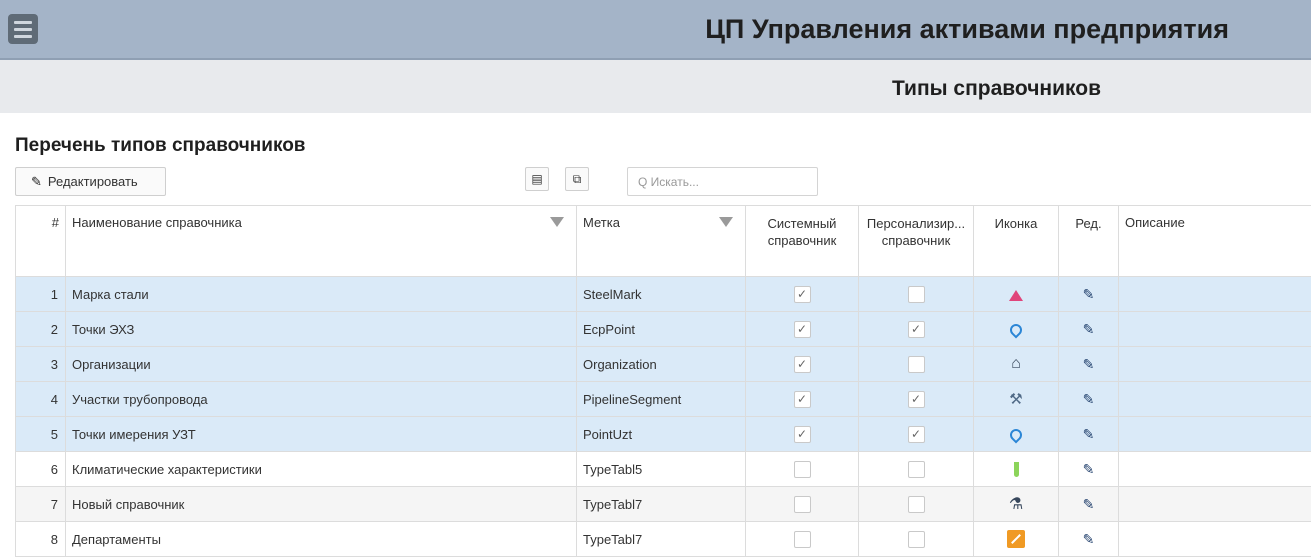 Image resolution: width=1311 pixels, height=557 pixels. I want to click on table-row: 8ДепартаментыTypeTabl7✎, so click(663, 539).